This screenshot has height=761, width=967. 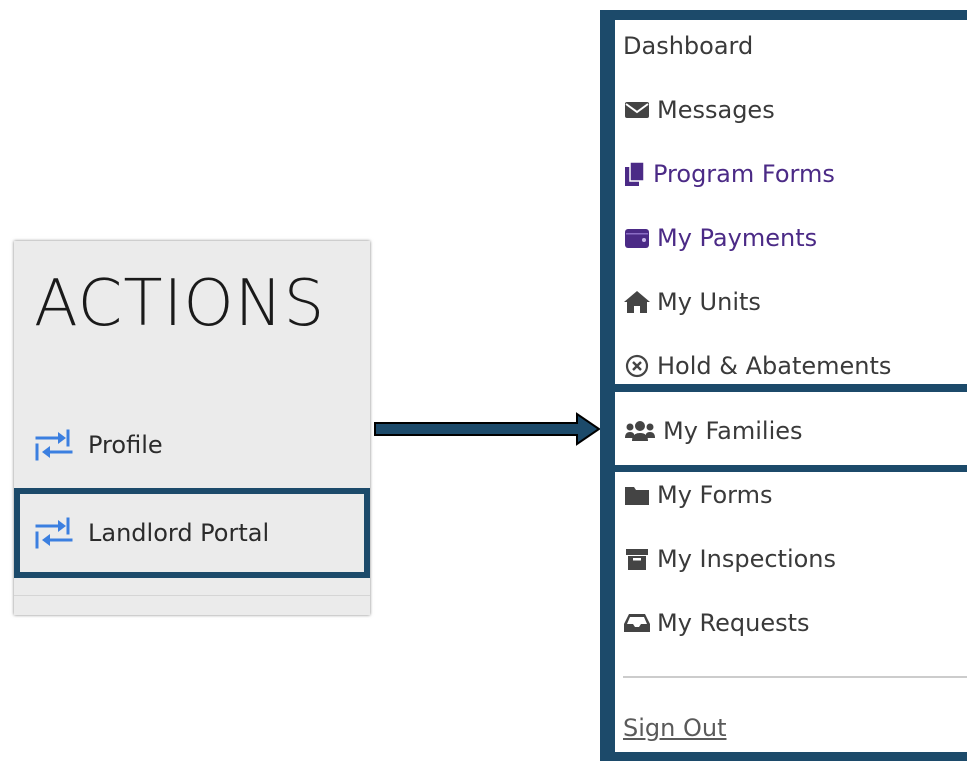 I want to click on menu-item-messages: Messages, so click(x=699, y=110).